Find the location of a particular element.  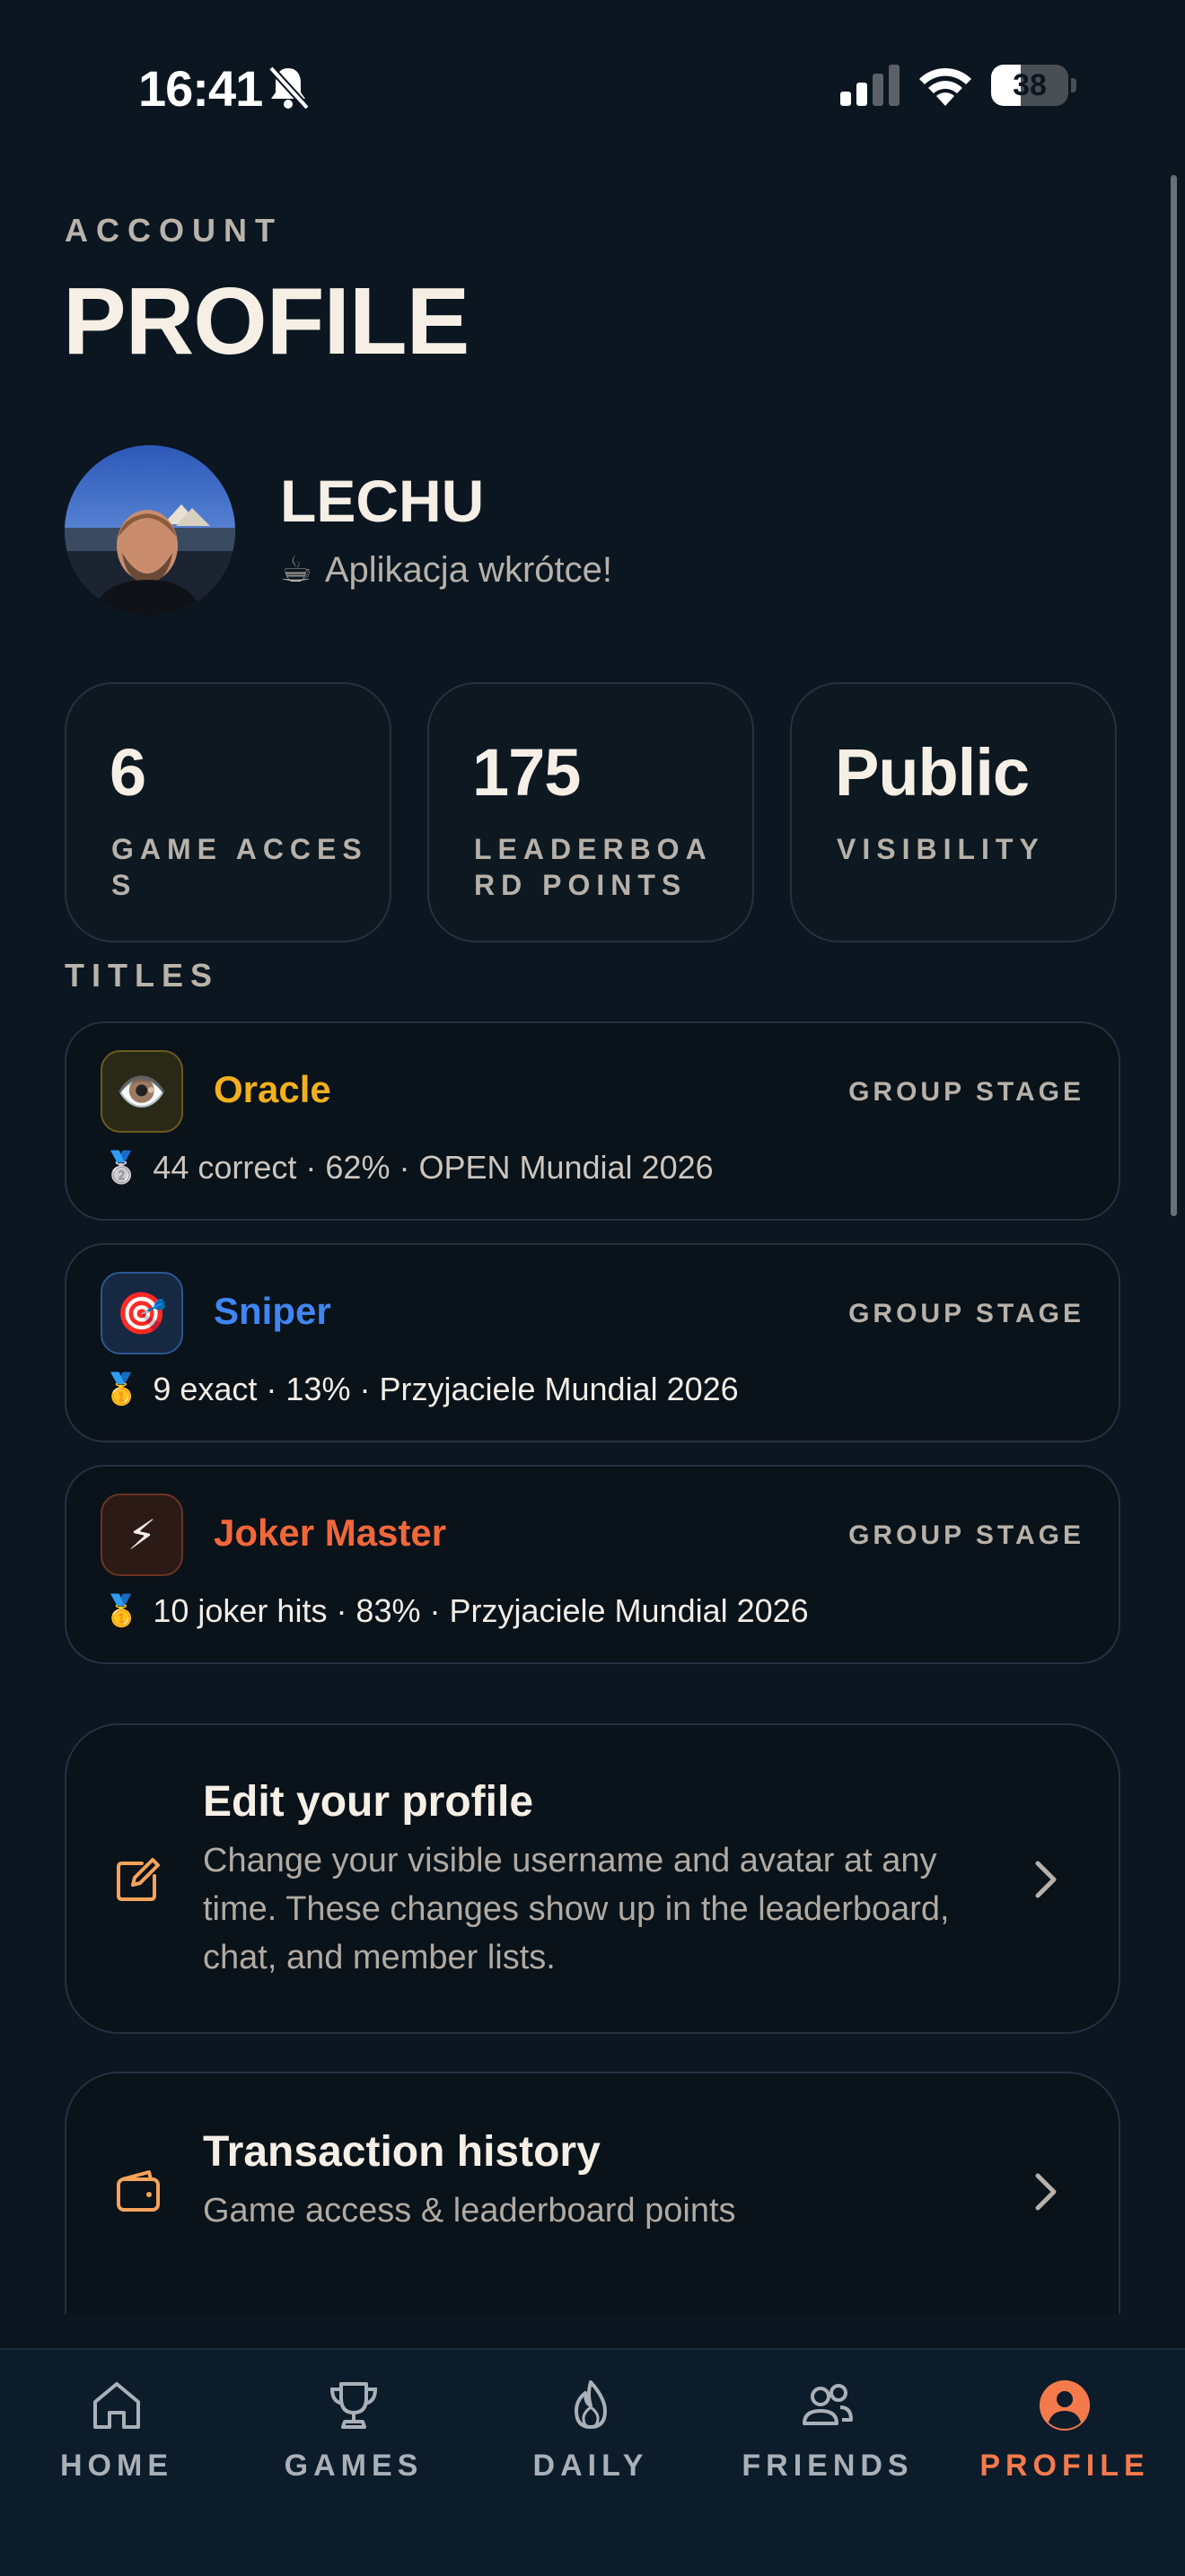

profile-icon is located at coordinates (1065, 2405).